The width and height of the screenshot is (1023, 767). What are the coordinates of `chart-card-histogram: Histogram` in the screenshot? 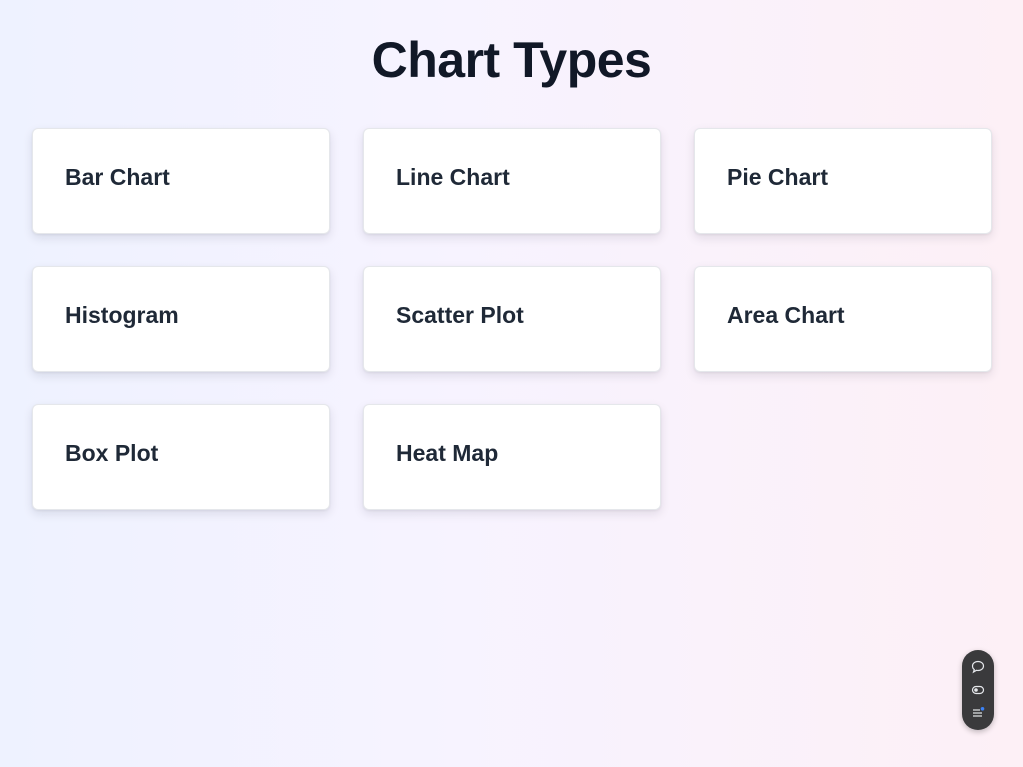 It's located at (181, 319).